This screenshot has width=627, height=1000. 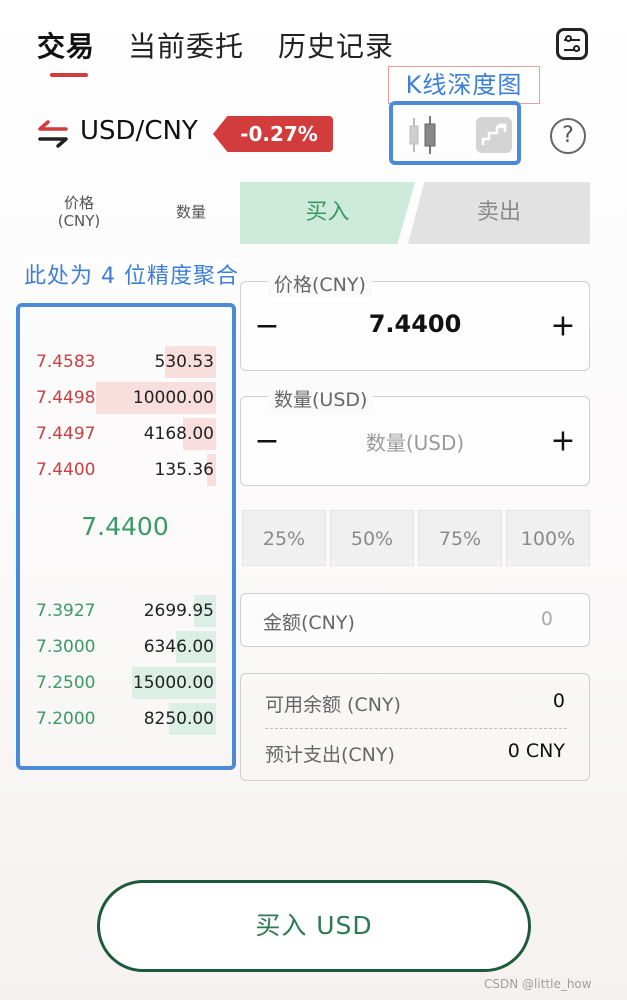 I want to click on depth-chart-icon, so click(x=494, y=135).